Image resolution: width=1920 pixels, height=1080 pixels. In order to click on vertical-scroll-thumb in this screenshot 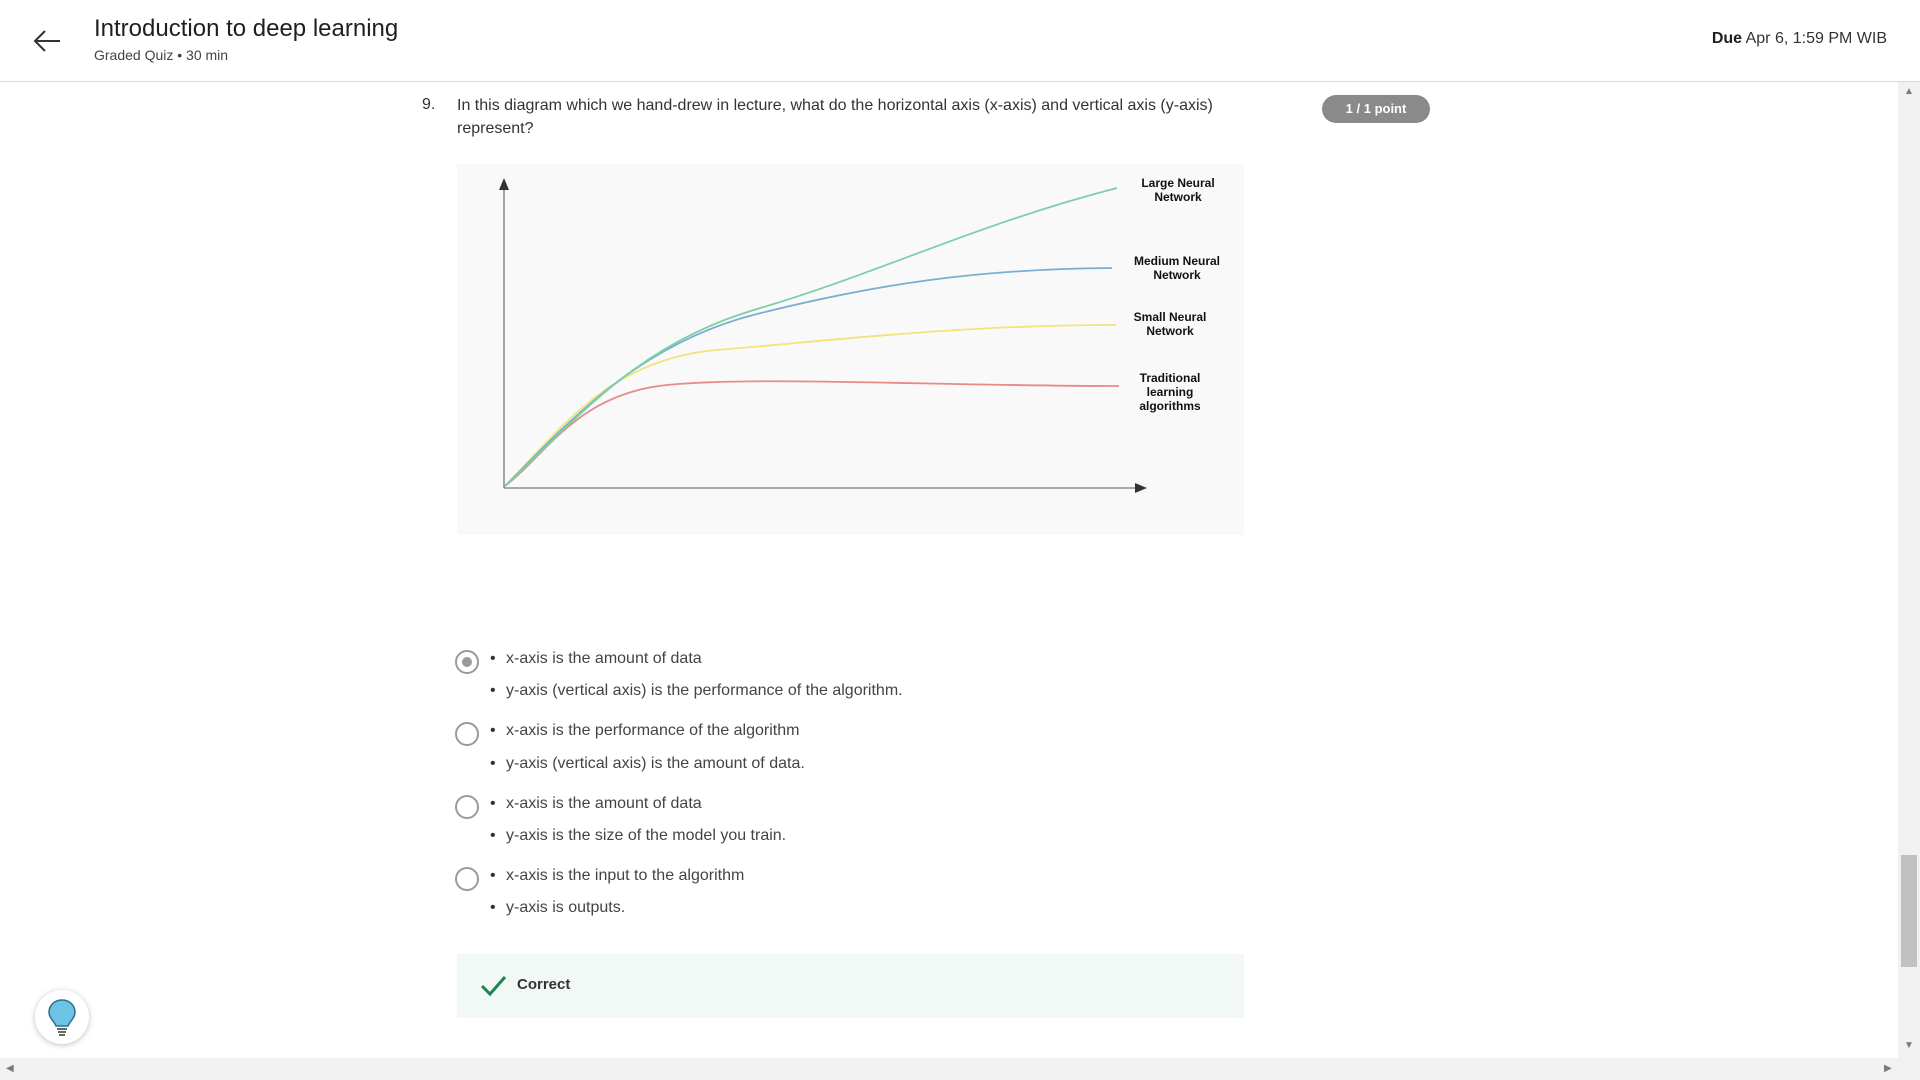, I will do `click(1909, 911)`.